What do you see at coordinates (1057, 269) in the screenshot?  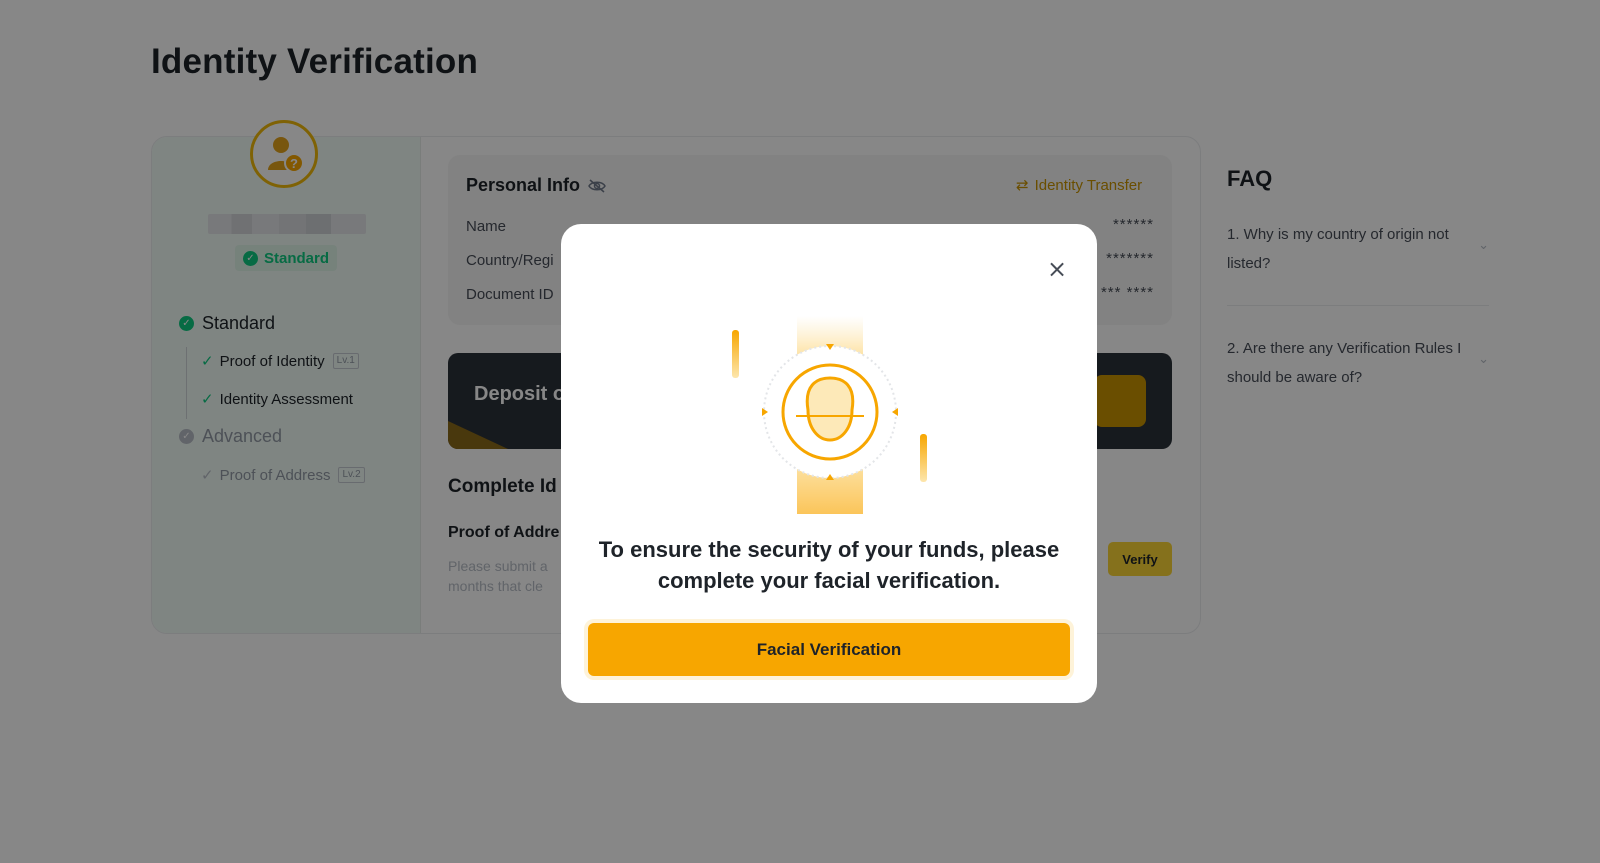 I see `close-icon: ×` at bounding box center [1057, 269].